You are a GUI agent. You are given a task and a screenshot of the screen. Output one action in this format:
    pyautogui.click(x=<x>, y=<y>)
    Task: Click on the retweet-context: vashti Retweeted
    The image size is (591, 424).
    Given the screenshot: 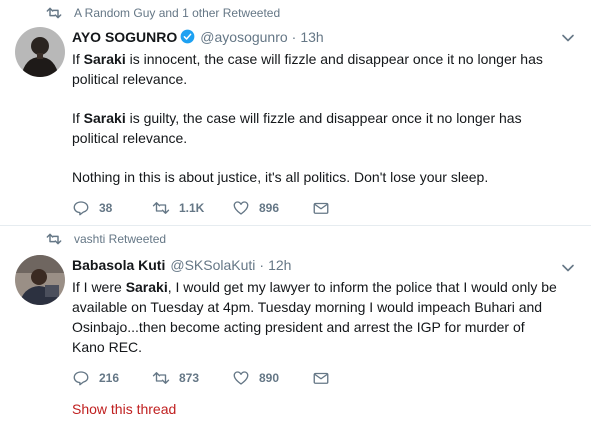 What is the action you would take?
    pyautogui.click(x=94, y=239)
    